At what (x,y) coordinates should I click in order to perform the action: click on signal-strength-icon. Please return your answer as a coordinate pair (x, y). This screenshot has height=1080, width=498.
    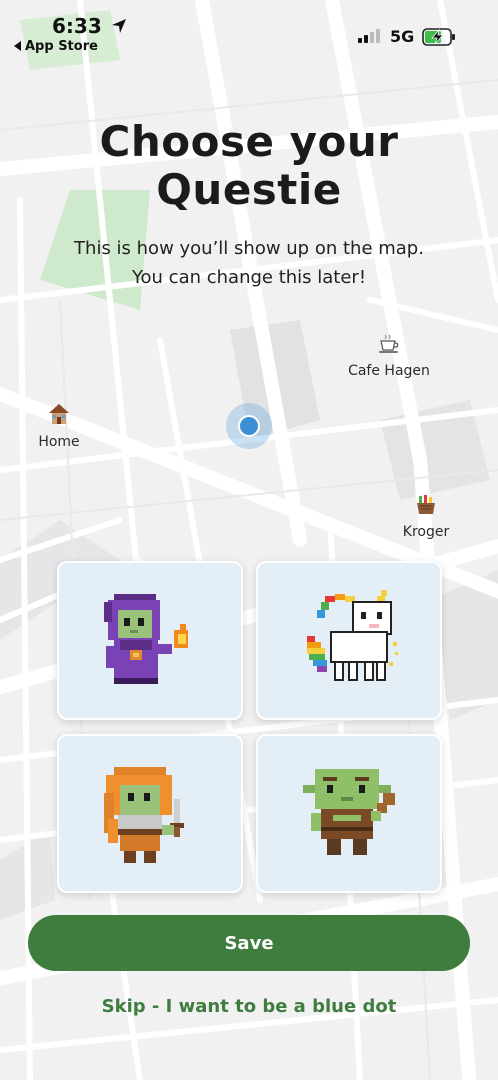
    Looking at the image, I should click on (369, 36).